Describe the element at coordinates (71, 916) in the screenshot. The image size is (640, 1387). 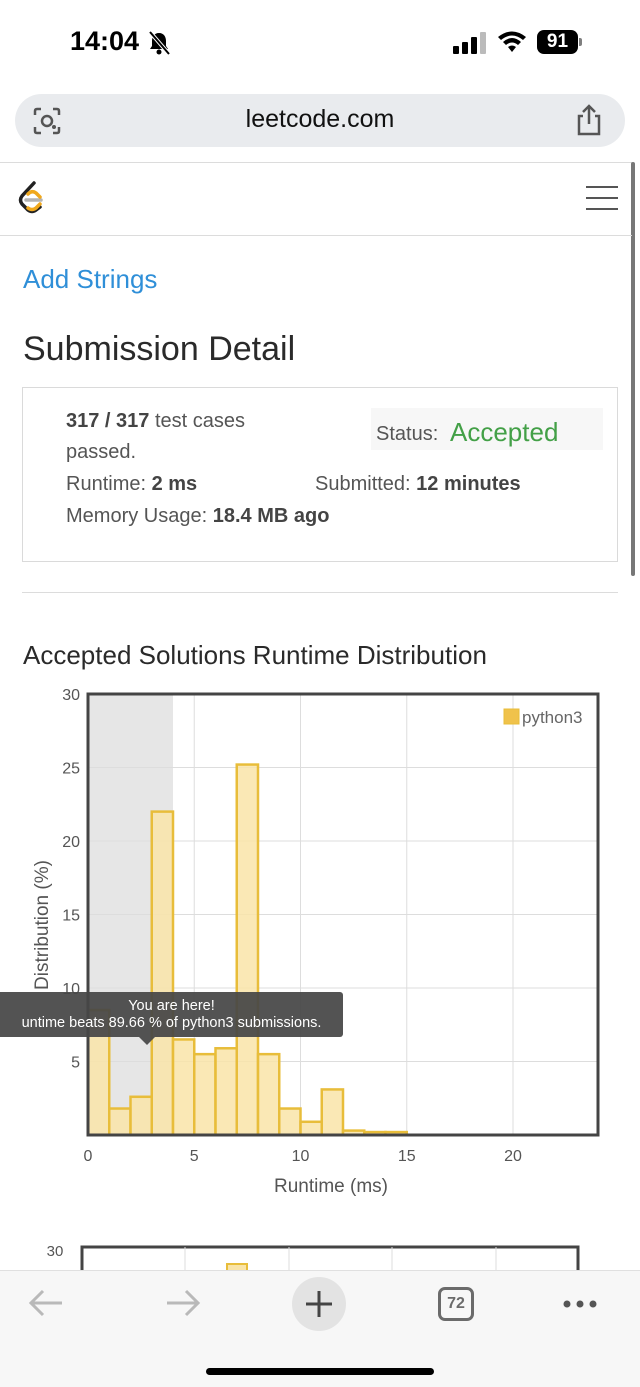
I see `y-tick-label: 15` at that location.